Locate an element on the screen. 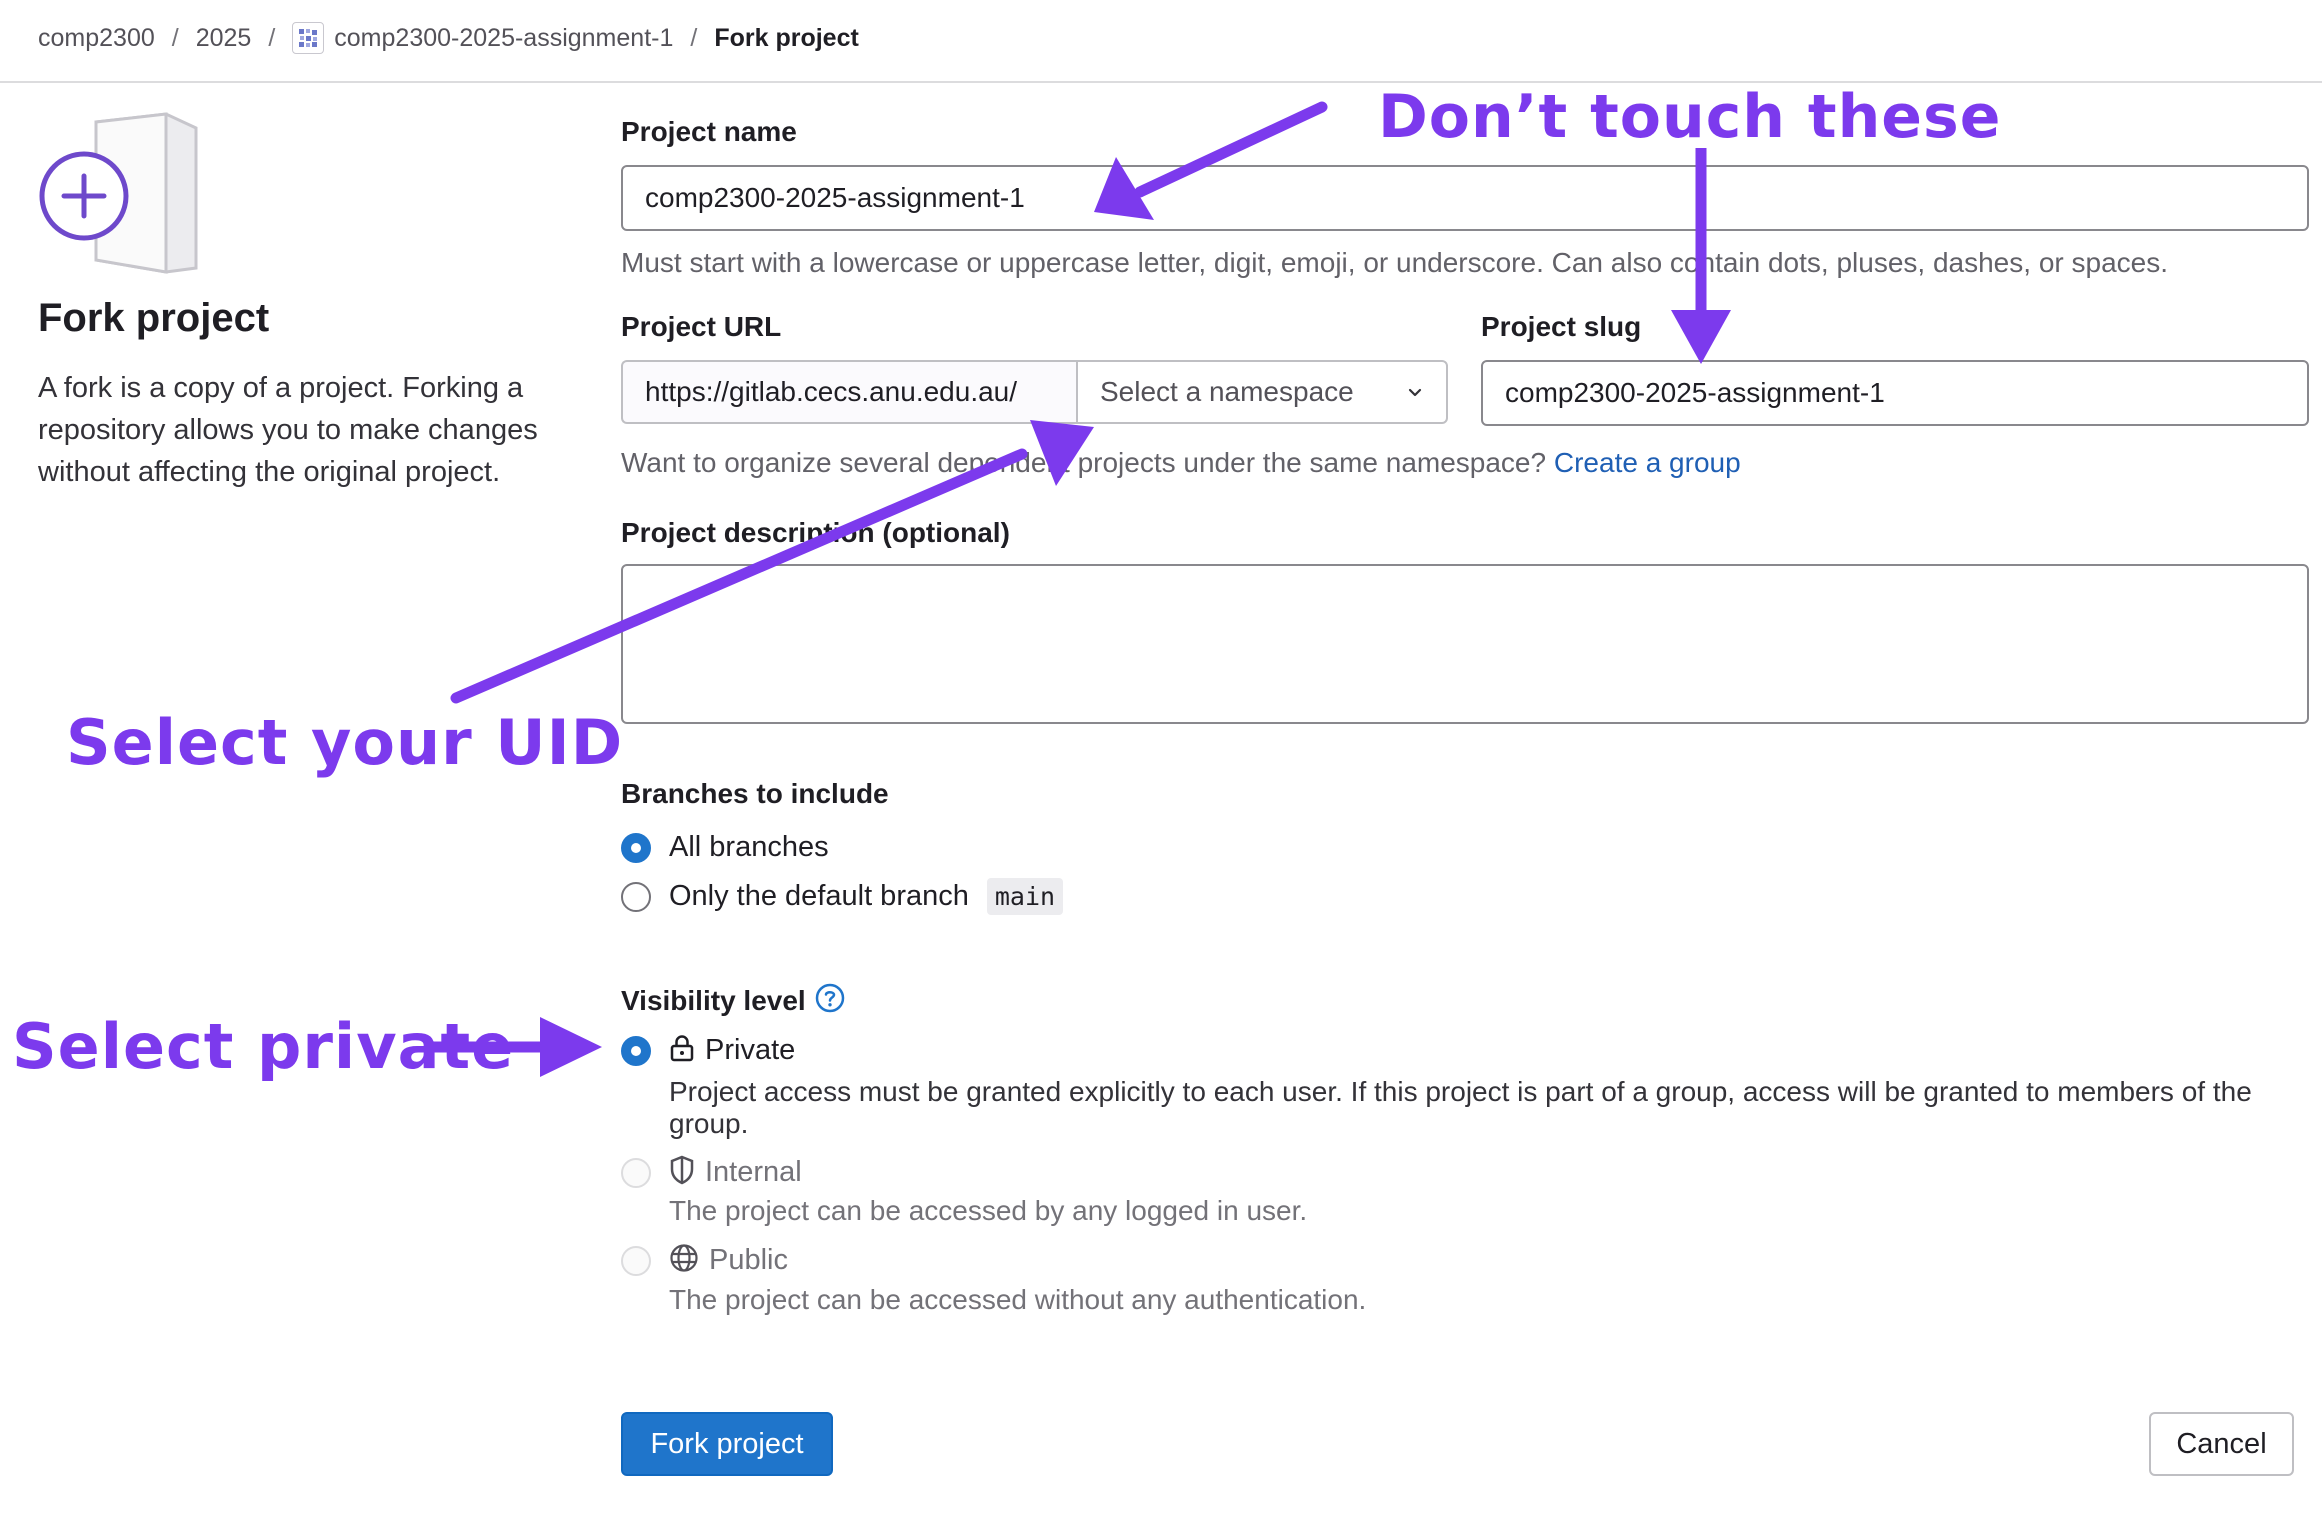 This screenshot has width=2322, height=1516. breadcrumb-item-group: comp2300 is located at coordinates (96, 38).